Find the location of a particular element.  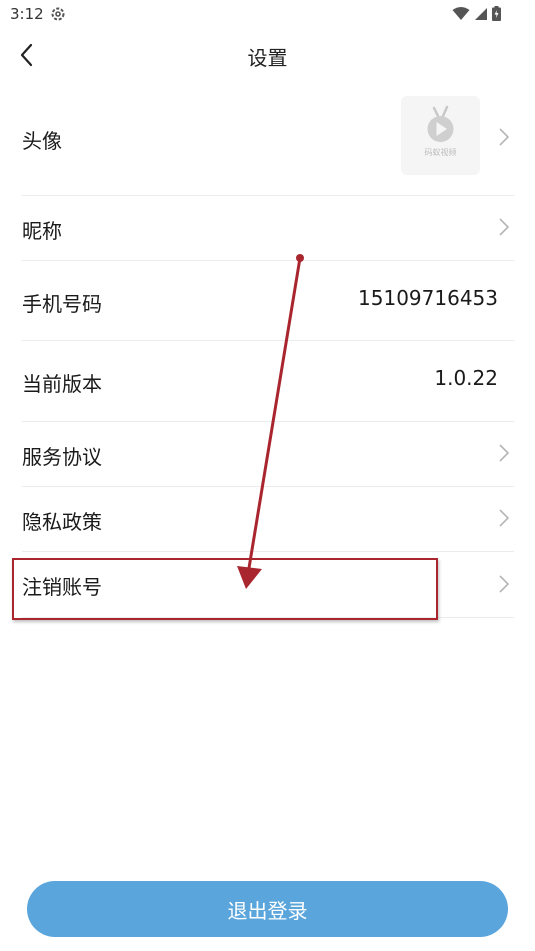

row-label: 昵称 is located at coordinates (42, 231).